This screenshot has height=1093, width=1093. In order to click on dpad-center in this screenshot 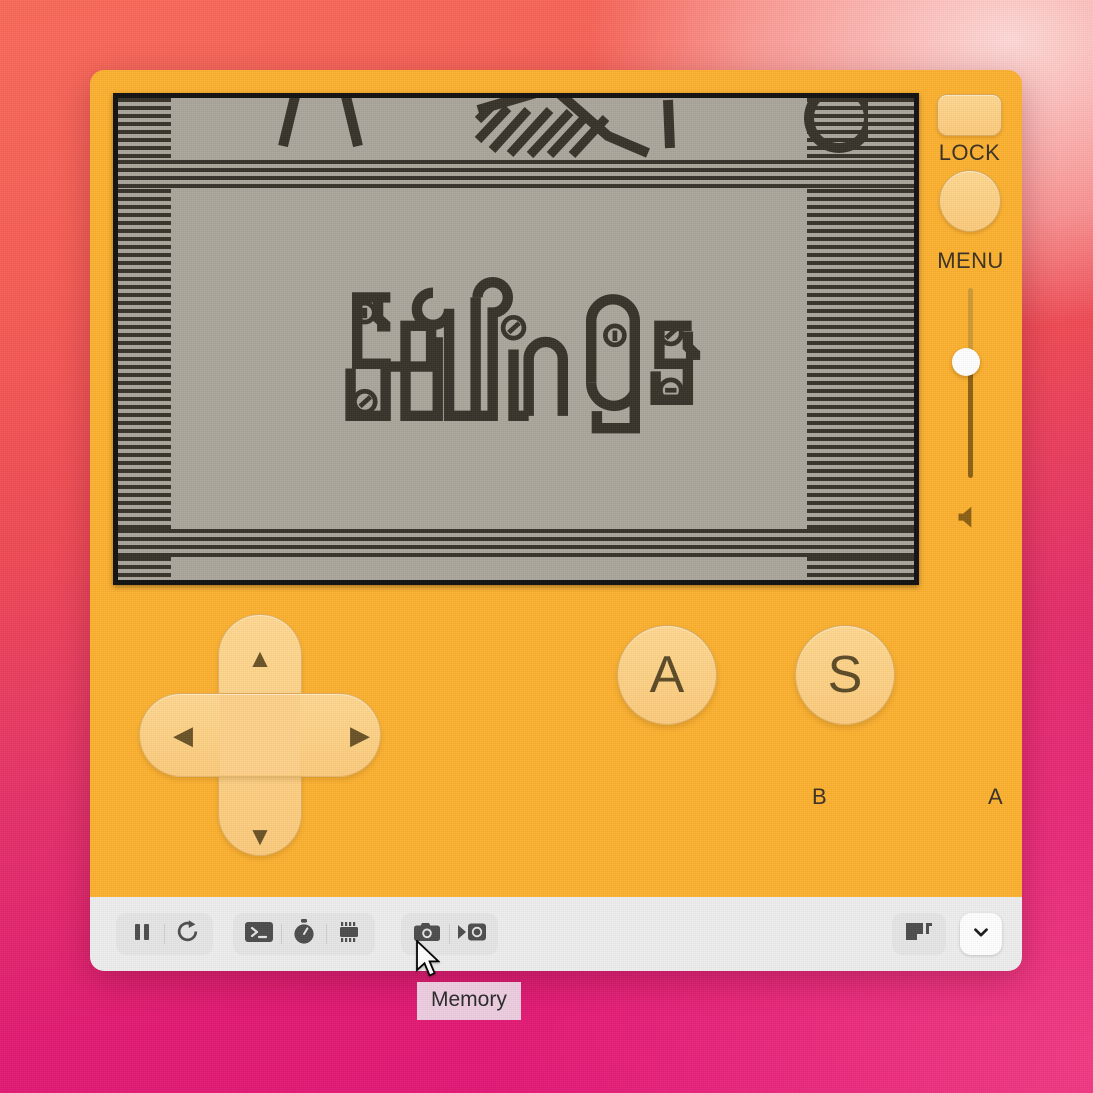, I will do `click(260, 735)`.